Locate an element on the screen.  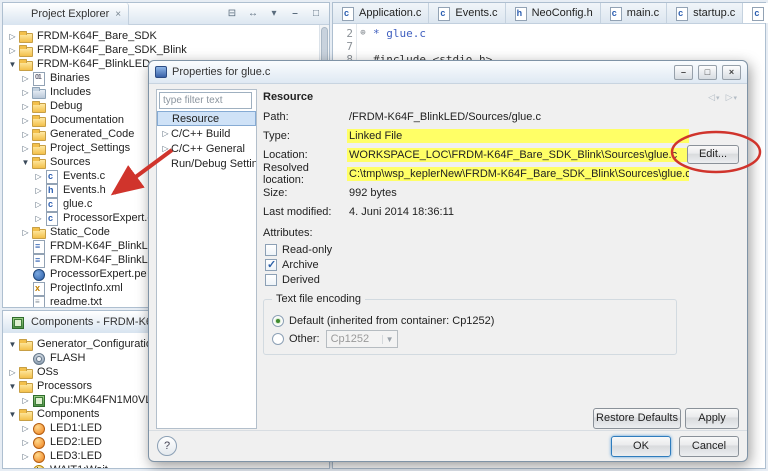
tree-item-label: FRDM-K64F_Bare_SDK_Blink is located at coordinates (112, 50).